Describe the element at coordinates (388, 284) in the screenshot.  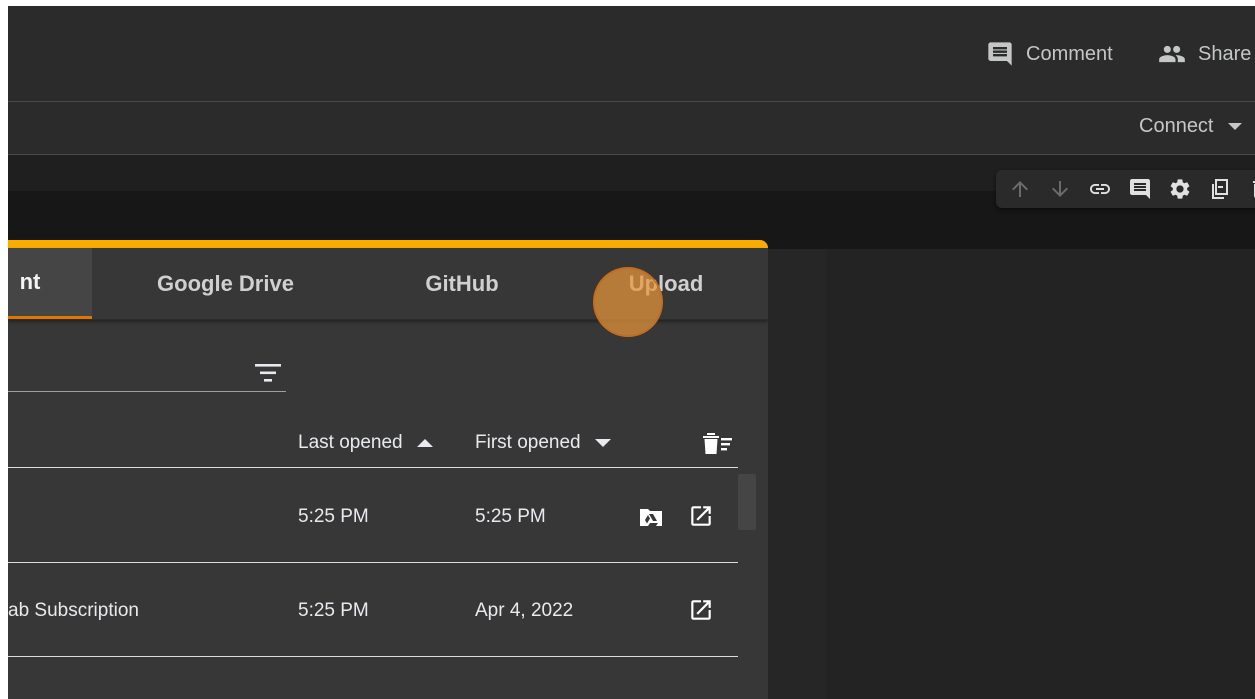
I see `dialog-tabs: nt Google Drive GitHub Upload` at that location.